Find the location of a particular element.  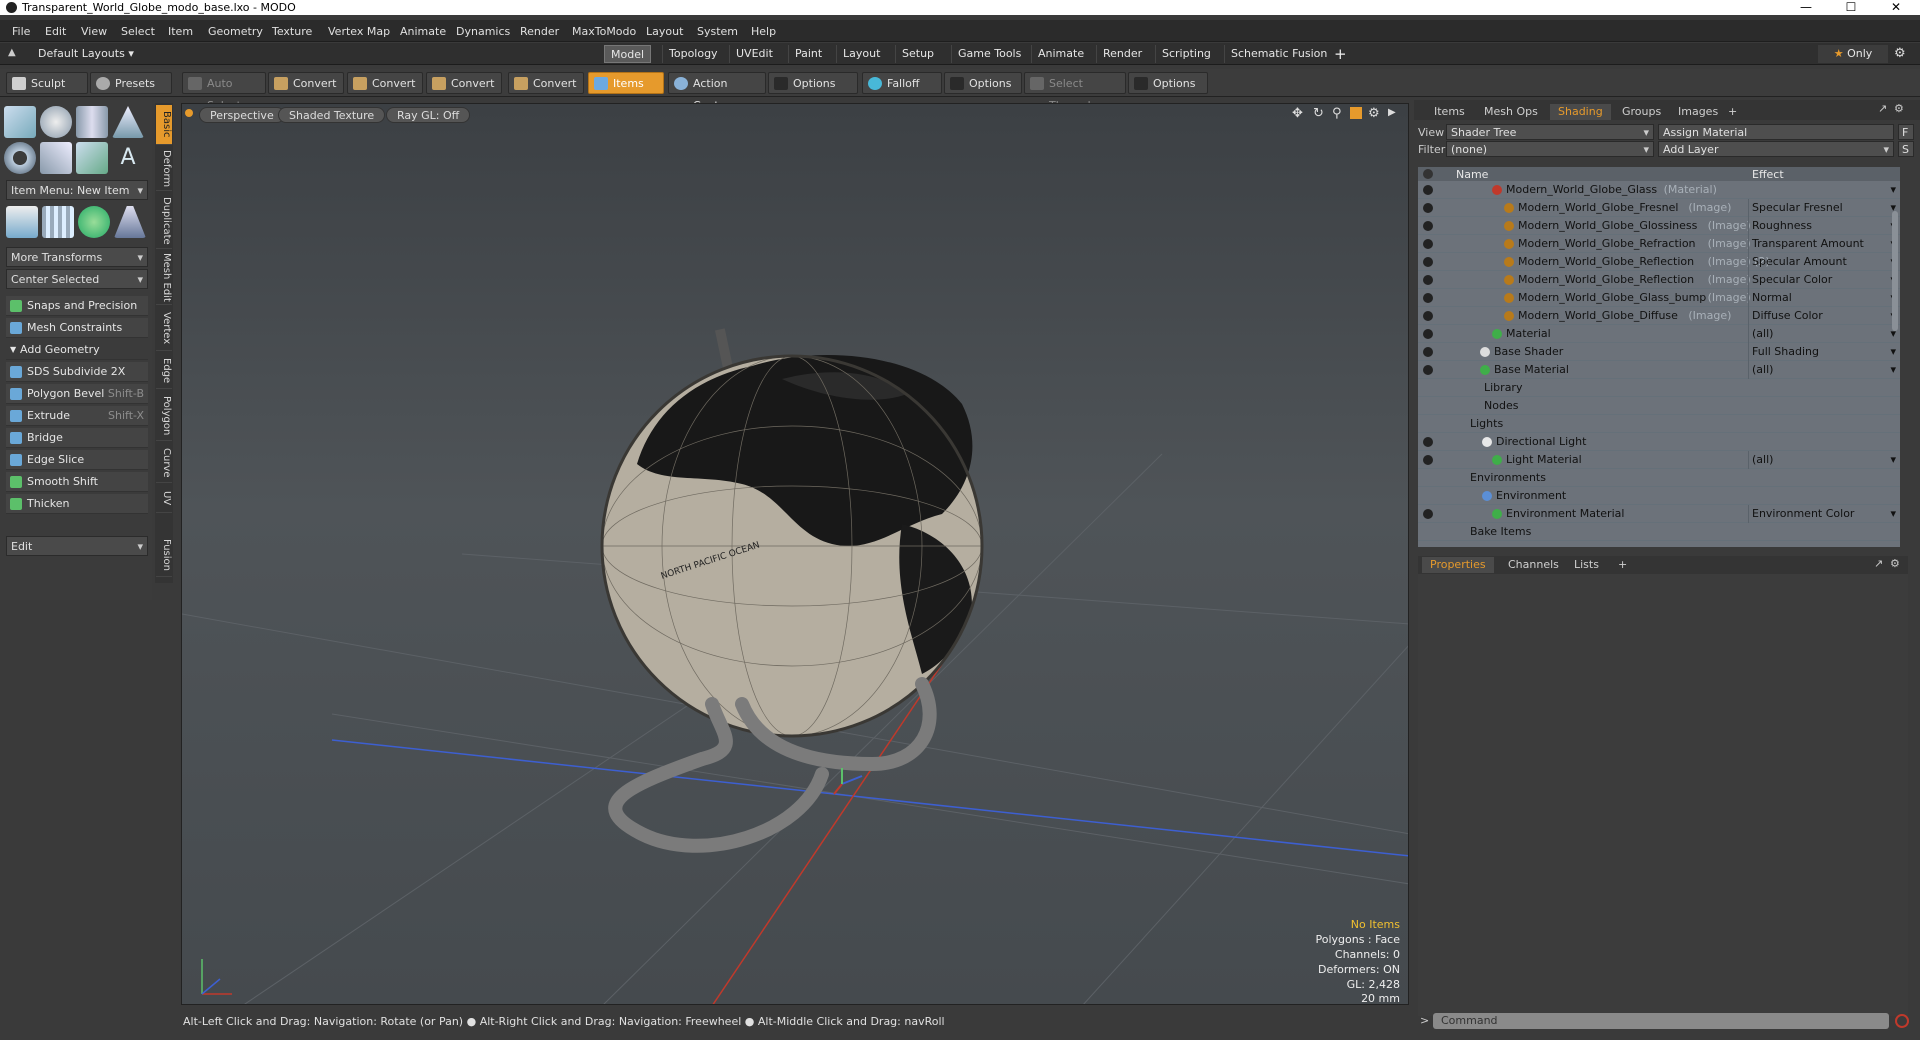

thicken-button: Thicken is located at coordinates (77, 504).